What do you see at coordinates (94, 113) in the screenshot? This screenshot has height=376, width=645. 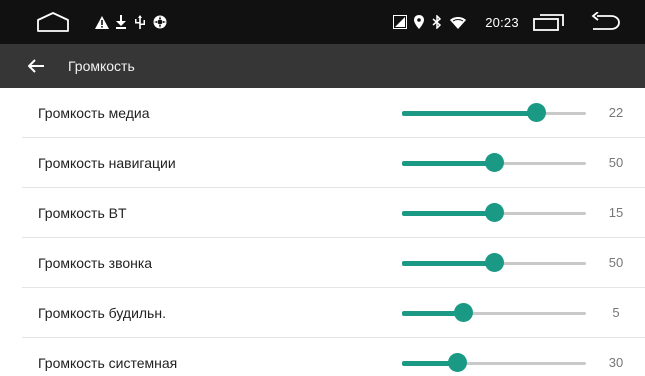 I see `volume-label: Громкость медиа` at bounding box center [94, 113].